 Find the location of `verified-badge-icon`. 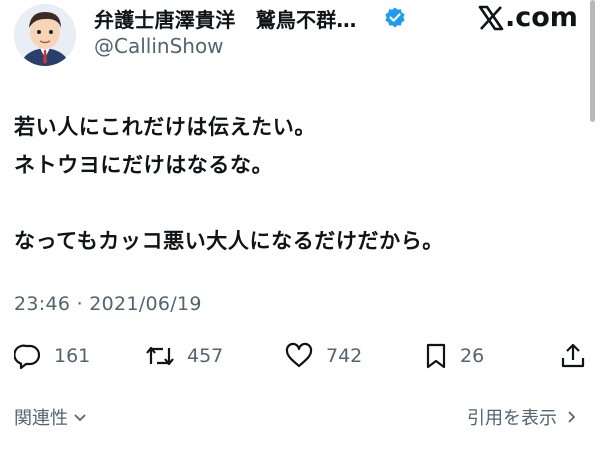

verified-badge-icon is located at coordinates (395, 18).